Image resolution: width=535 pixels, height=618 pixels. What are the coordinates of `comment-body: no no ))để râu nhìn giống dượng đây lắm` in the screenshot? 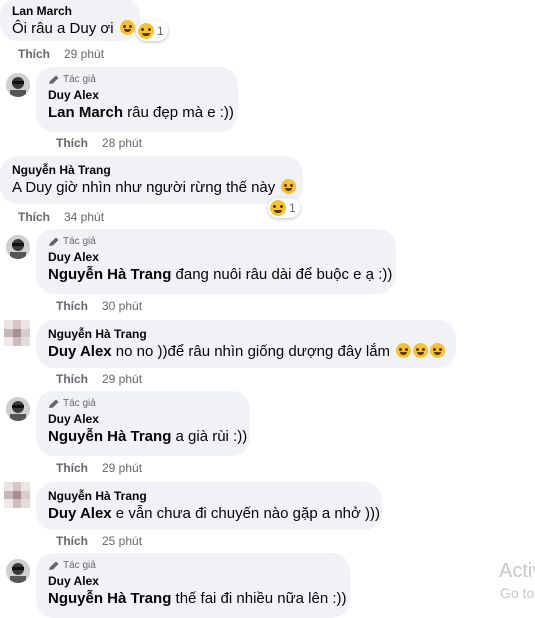 It's located at (251, 351).